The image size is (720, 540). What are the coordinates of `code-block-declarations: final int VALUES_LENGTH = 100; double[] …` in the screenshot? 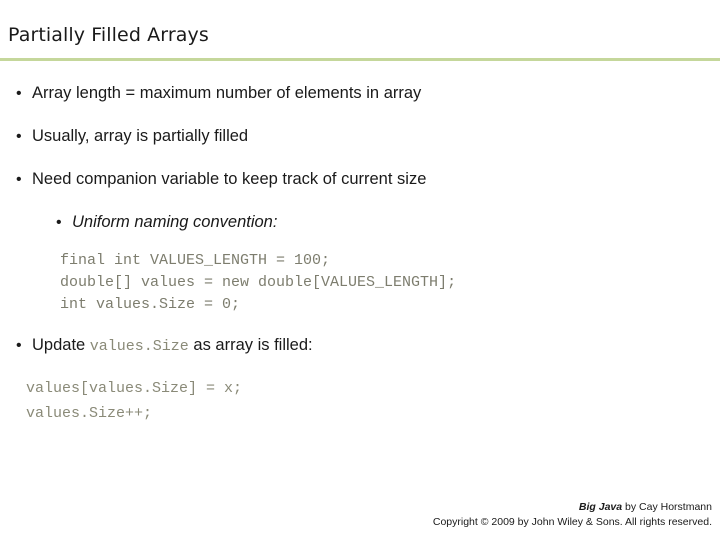 It's located at (258, 282).